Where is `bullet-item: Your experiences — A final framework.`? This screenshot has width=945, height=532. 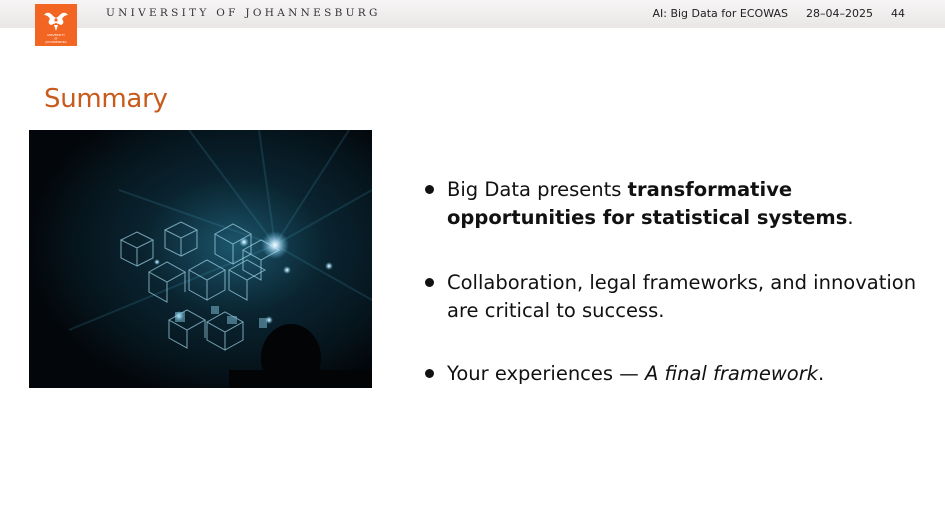
bullet-item: Your experiences — A final framework. is located at coordinates (674, 374).